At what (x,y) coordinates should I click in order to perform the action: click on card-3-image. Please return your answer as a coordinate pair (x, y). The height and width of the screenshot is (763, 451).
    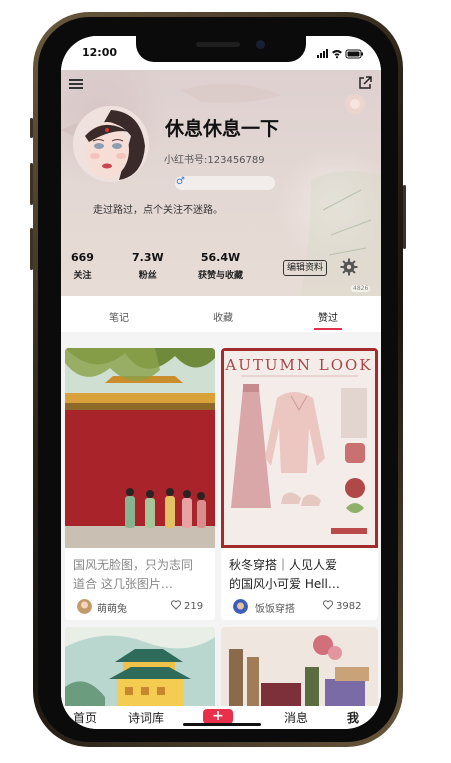
    Looking at the image, I should click on (140, 672).